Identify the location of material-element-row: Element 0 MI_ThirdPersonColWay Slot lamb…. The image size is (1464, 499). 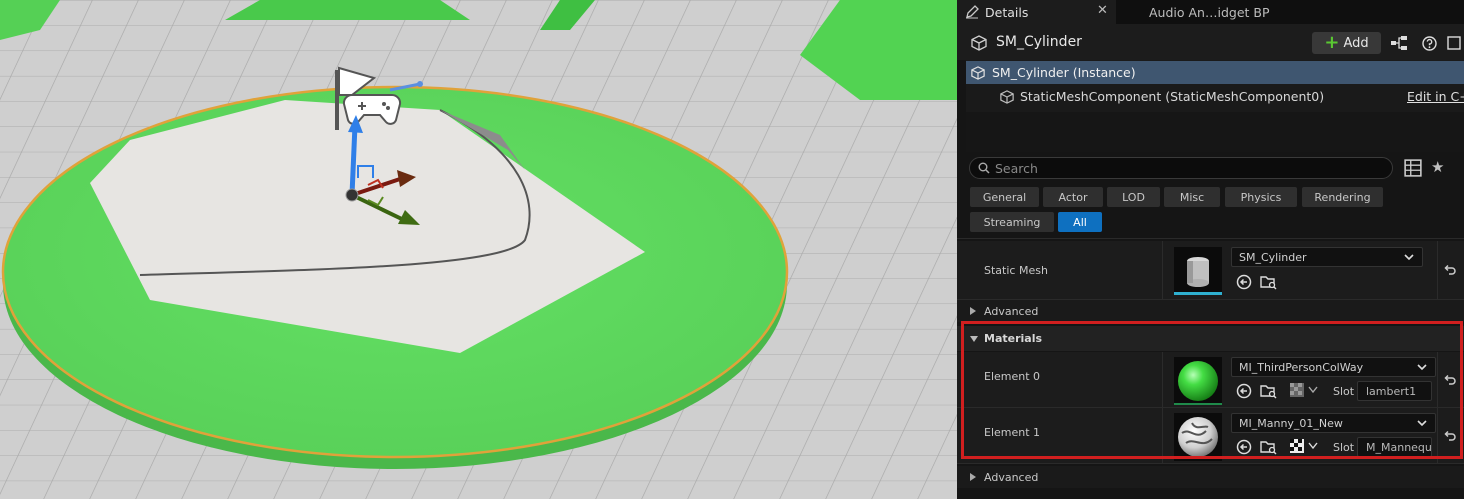
(1210, 379).